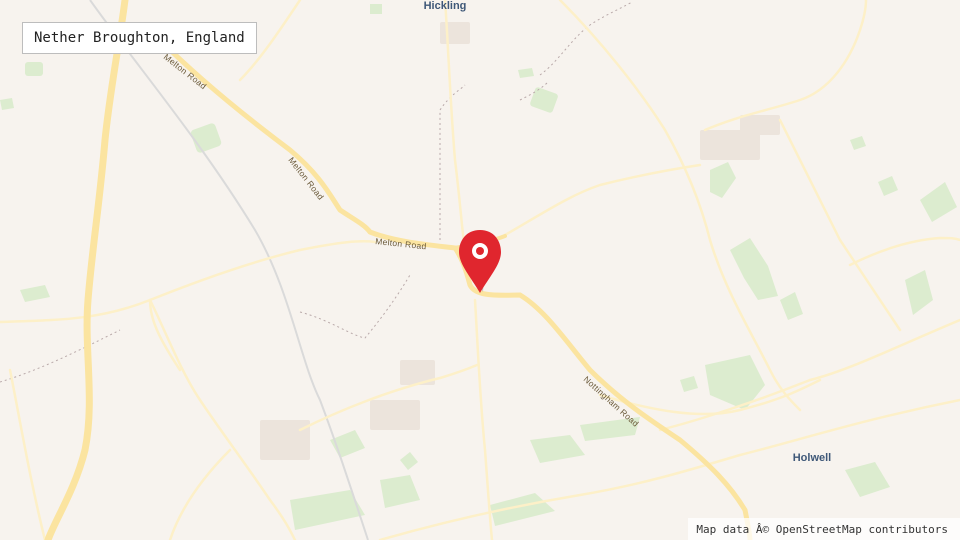  What do you see at coordinates (185, 72) in the screenshot?
I see `road-label-melton-road-north-1: Melton Road` at bounding box center [185, 72].